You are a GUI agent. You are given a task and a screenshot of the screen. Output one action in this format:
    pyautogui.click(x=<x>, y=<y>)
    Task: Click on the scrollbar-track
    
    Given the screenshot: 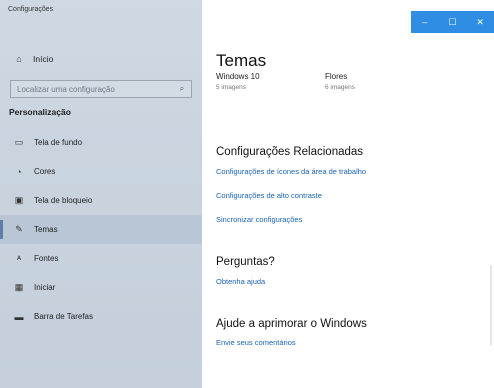 What is the action you would take?
    pyautogui.click(x=491, y=305)
    